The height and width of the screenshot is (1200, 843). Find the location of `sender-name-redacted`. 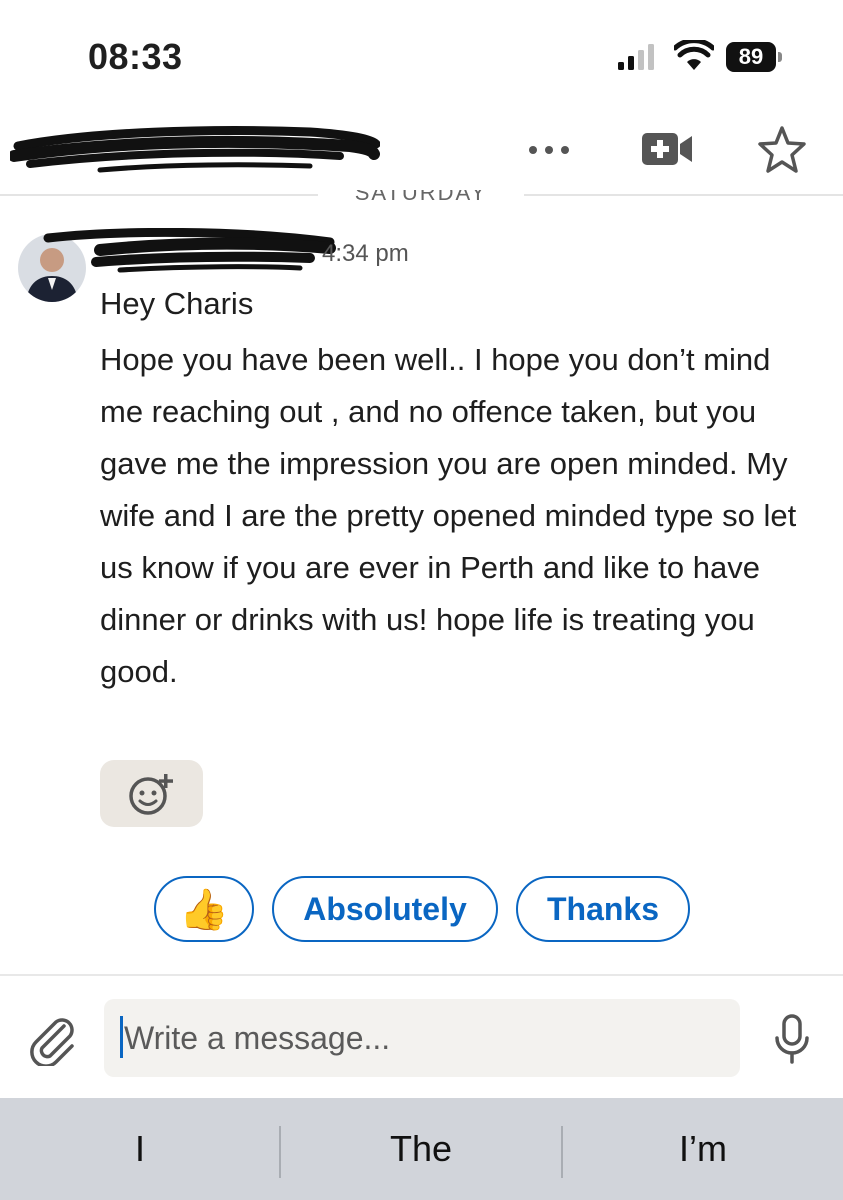

sender-name-redacted is located at coordinates (189, 250).